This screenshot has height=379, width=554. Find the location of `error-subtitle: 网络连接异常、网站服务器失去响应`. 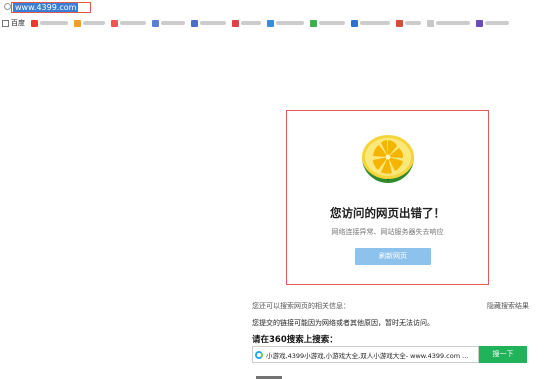

error-subtitle: 网络连接异常、网站服务器失去响应 is located at coordinates (387, 232).